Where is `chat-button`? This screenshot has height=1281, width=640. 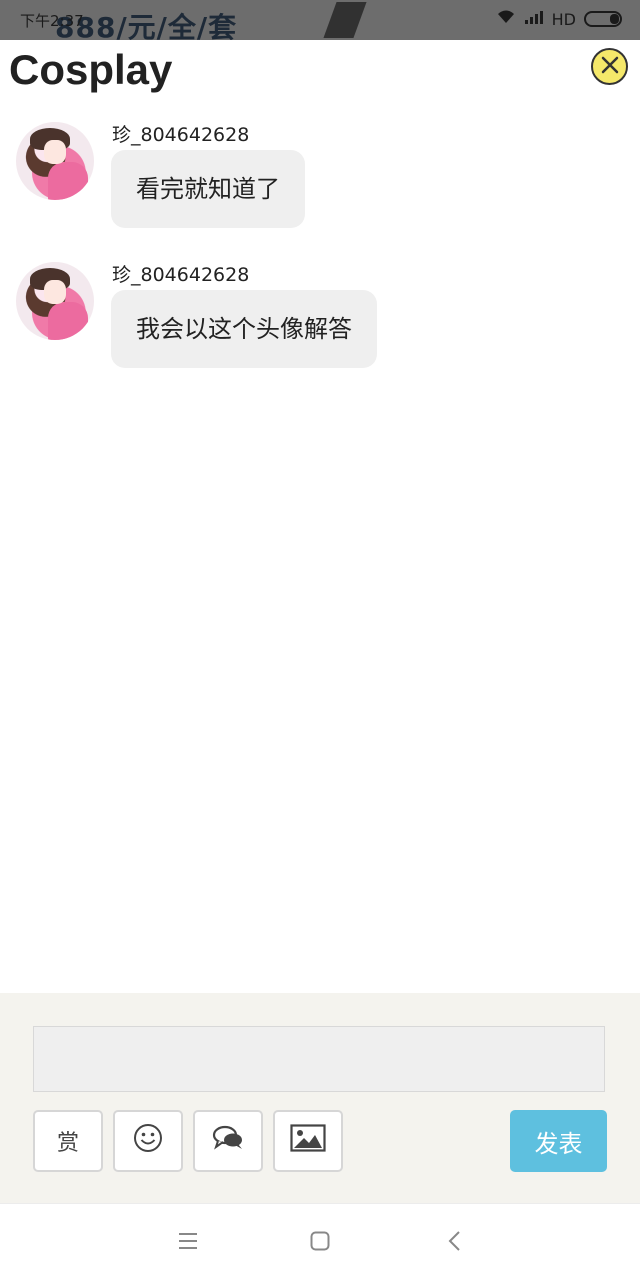 chat-button is located at coordinates (228, 1141).